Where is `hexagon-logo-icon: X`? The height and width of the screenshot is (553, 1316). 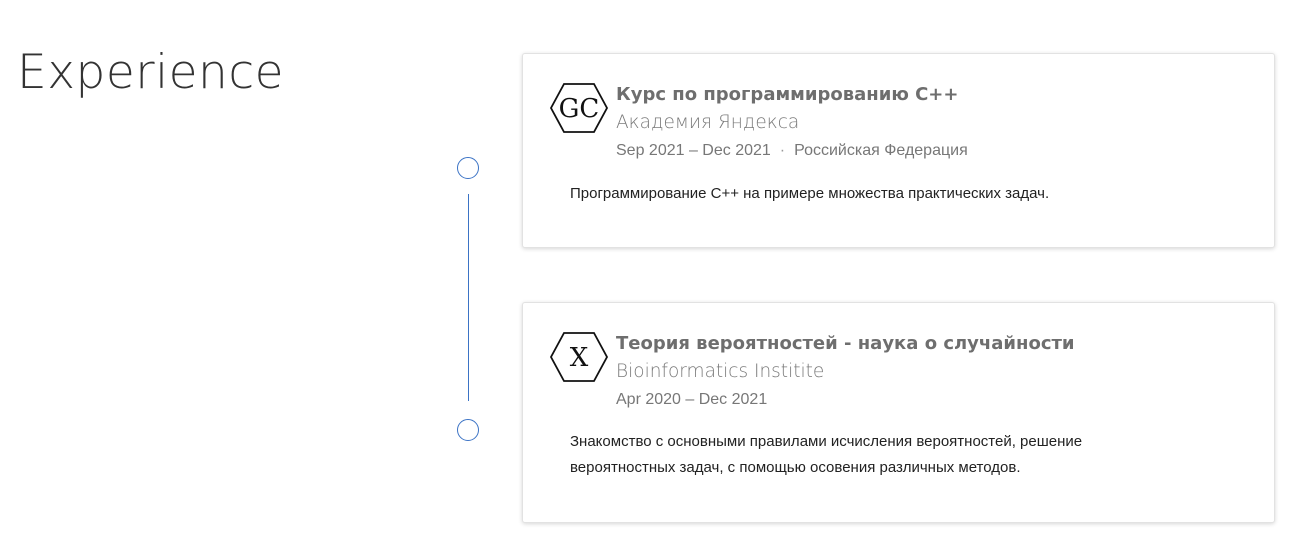
hexagon-logo-icon: X is located at coordinates (579, 357).